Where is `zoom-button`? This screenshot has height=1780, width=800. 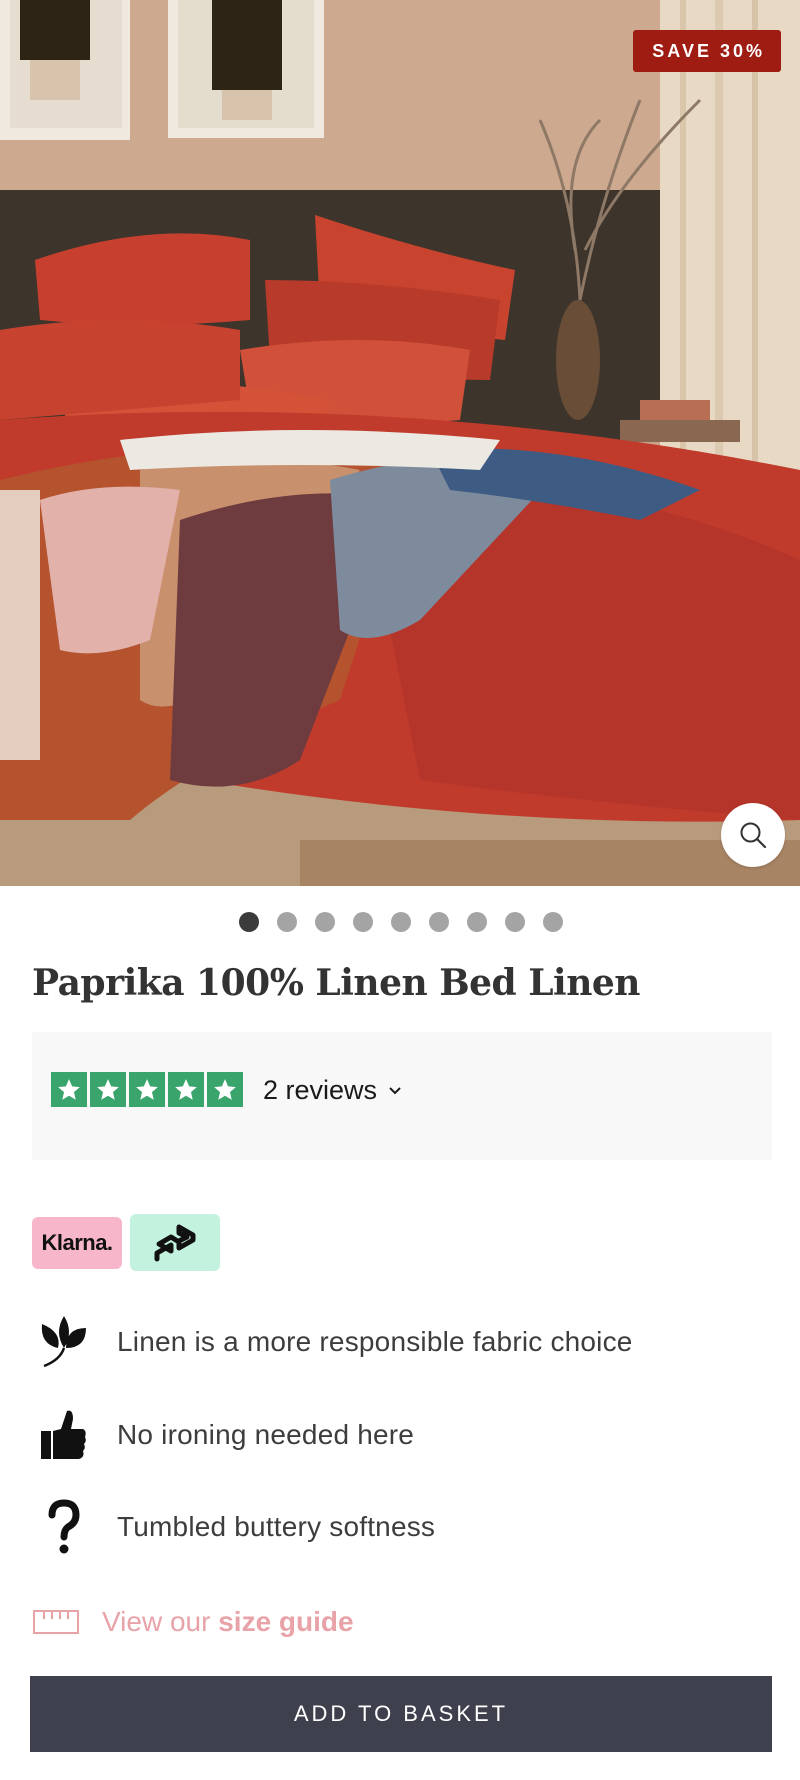 zoom-button is located at coordinates (753, 835).